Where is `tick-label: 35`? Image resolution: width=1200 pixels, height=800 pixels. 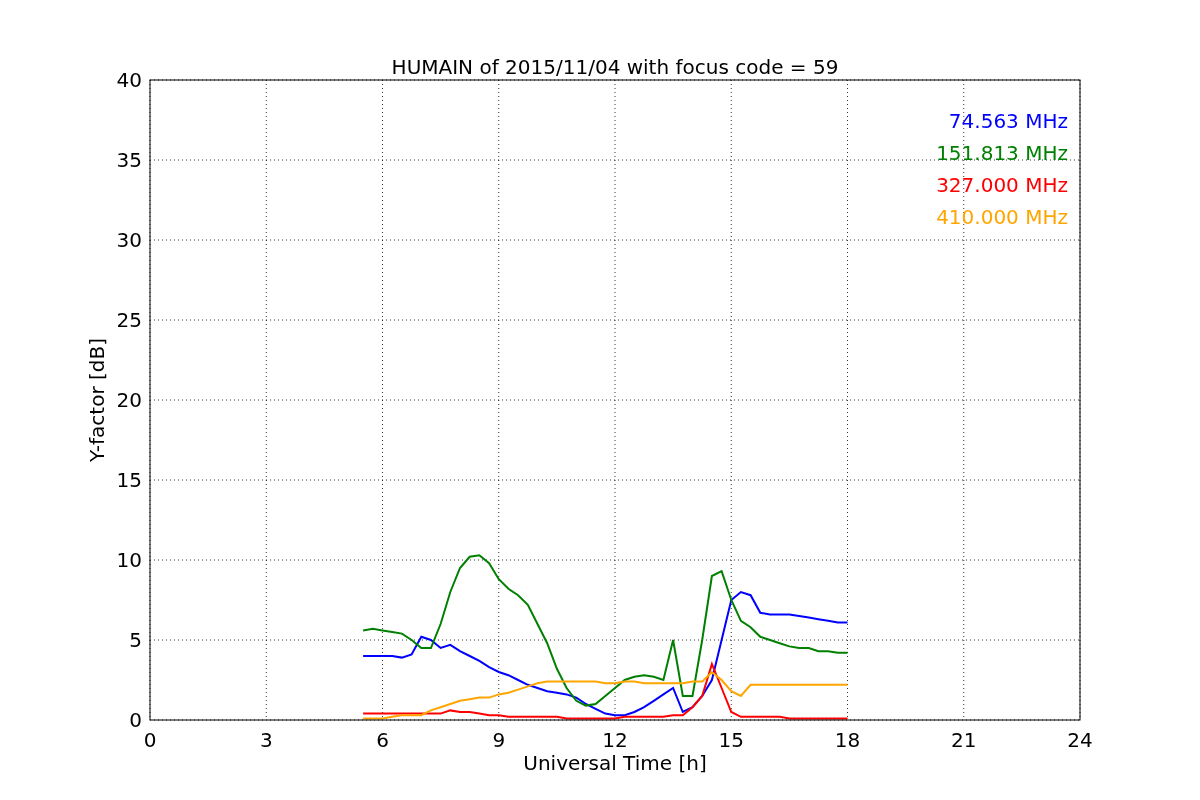
tick-label: 35 is located at coordinates (129, 160).